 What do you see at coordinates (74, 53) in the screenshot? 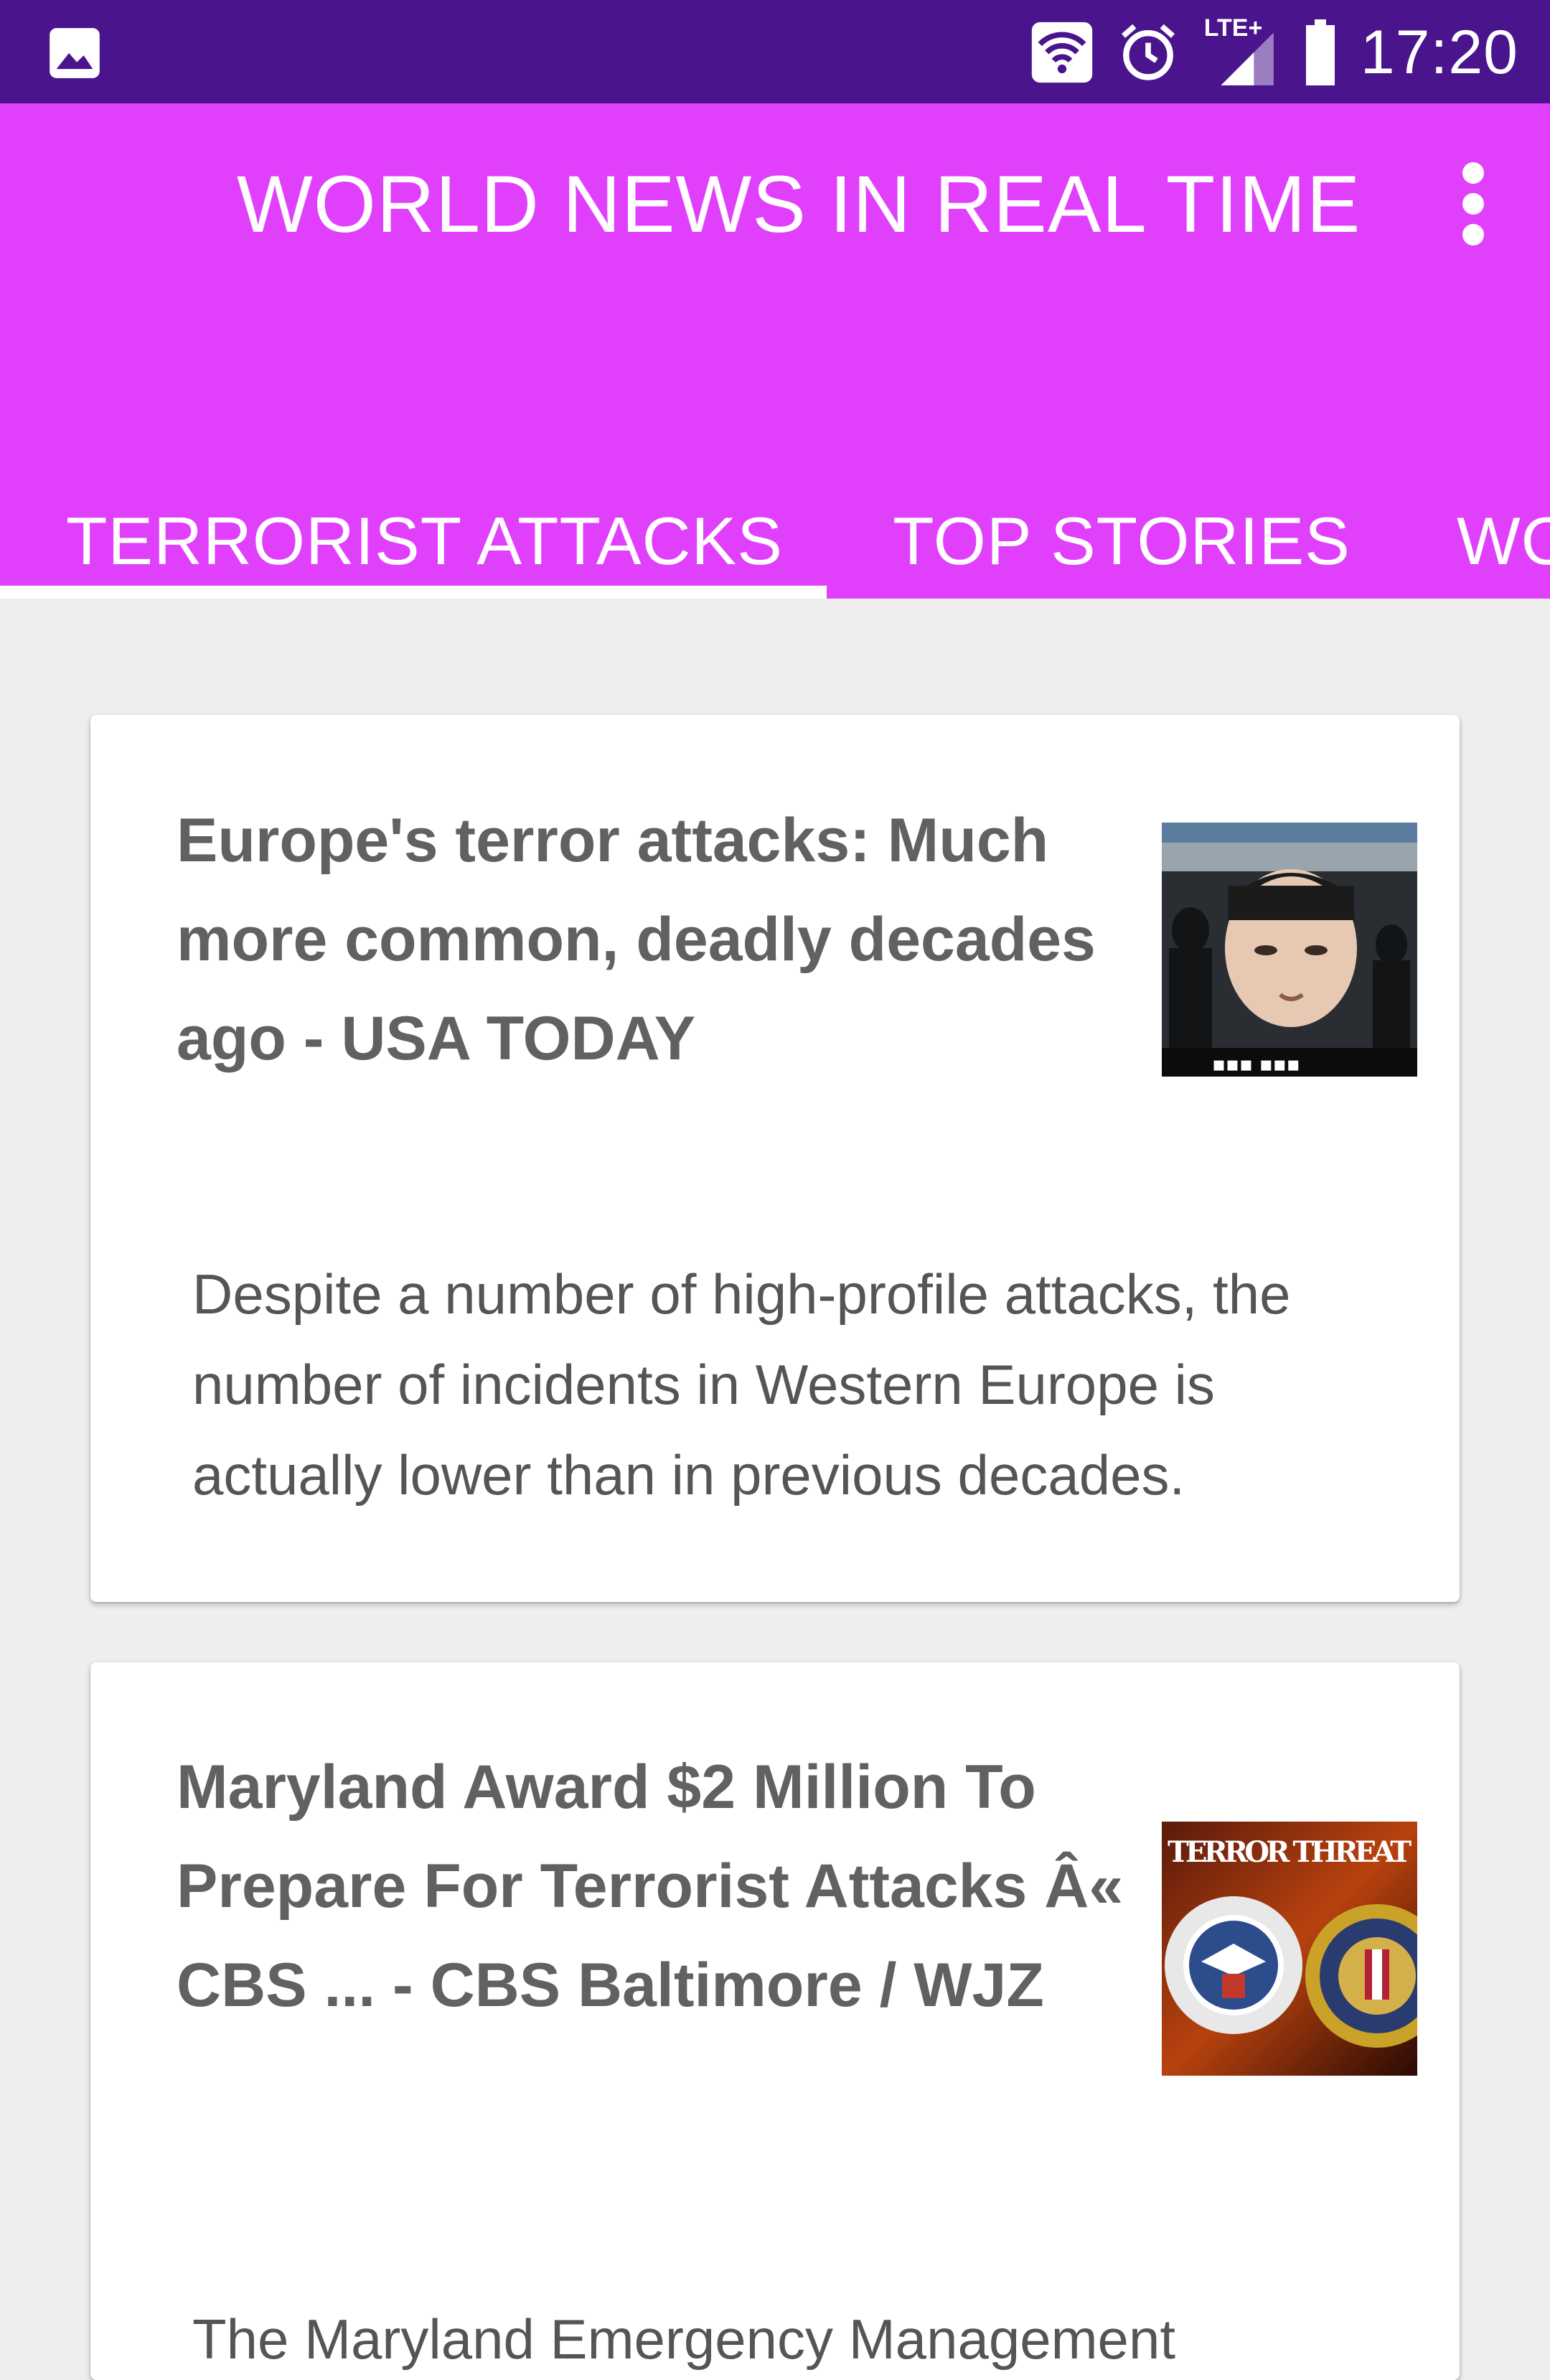
I see `gallery-notification-icon` at bounding box center [74, 53].